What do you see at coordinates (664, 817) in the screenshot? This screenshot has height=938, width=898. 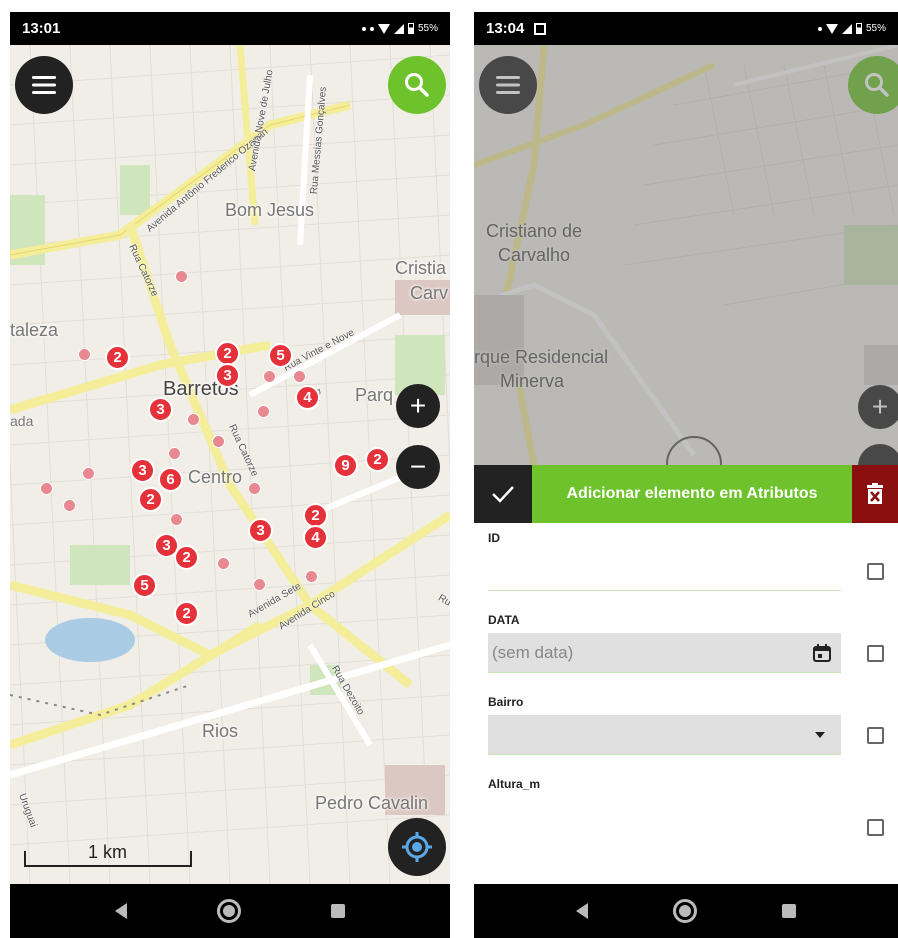 I see `altura-input` at bounding box center [664, 817].